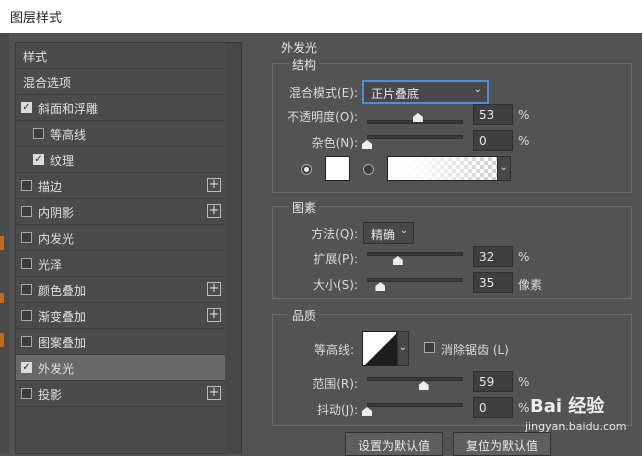 The image size is (642, 456). Describe the element at coordinates (415, 405) in the screenshot. I see `jitter-slider` at that location.